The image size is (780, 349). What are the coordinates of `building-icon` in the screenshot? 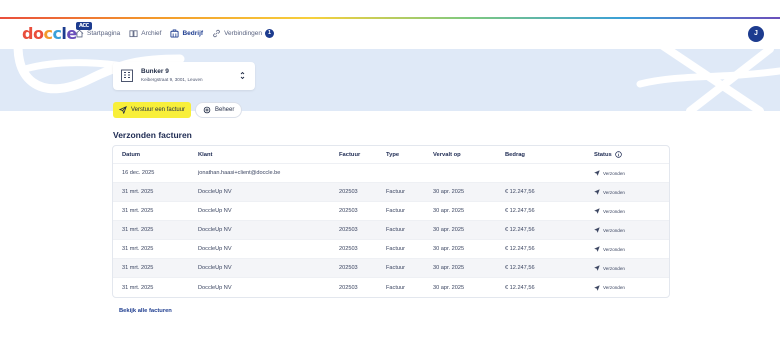 It's located at (127, 75).